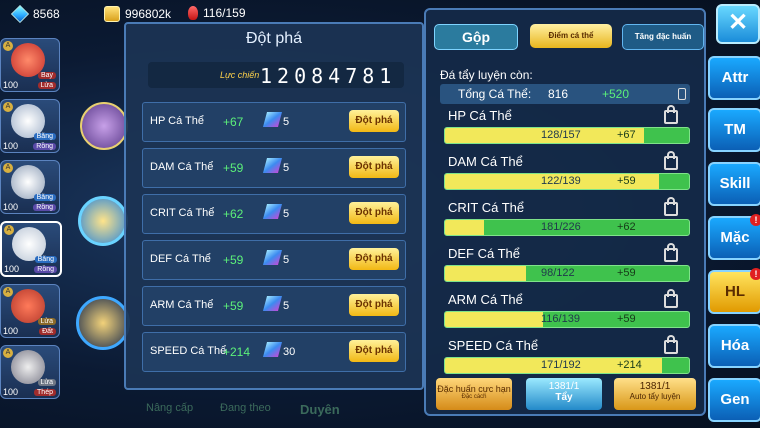  I want to click on stat-value: 181/226, so click(561, 227).